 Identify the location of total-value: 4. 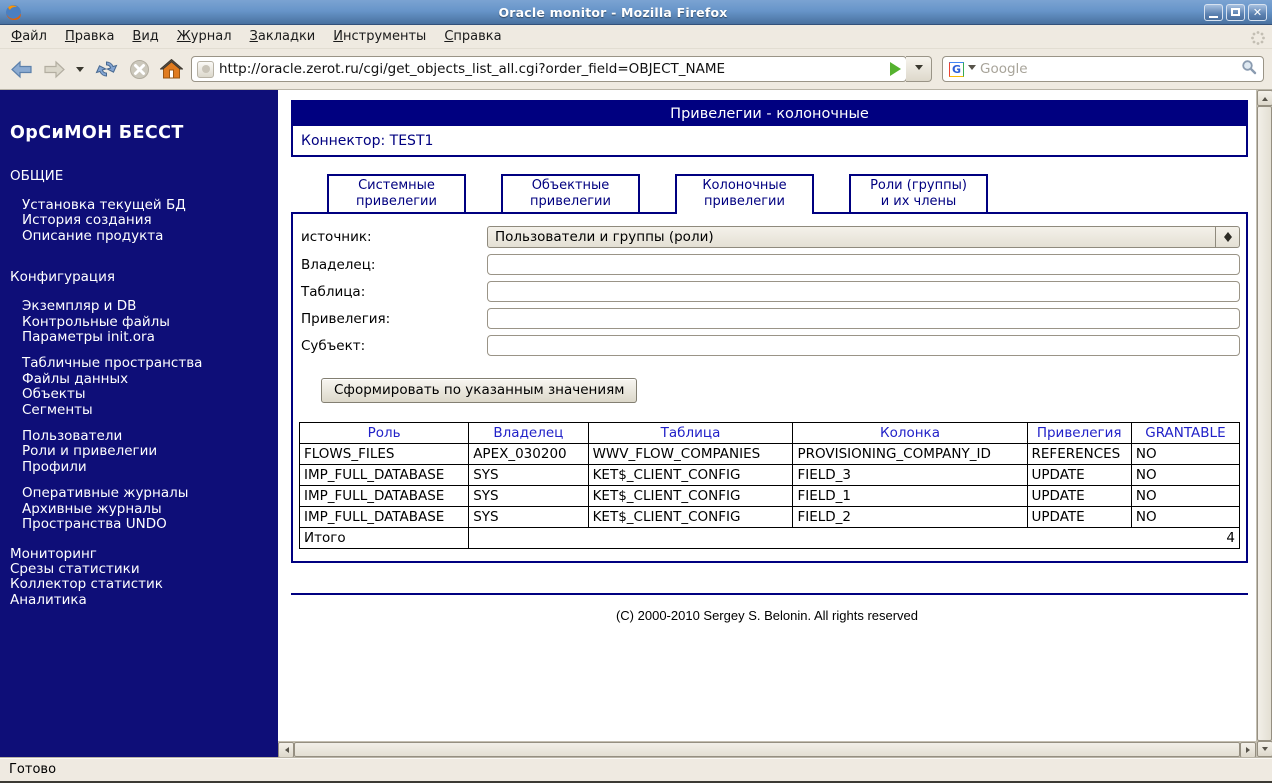
(854, 538).